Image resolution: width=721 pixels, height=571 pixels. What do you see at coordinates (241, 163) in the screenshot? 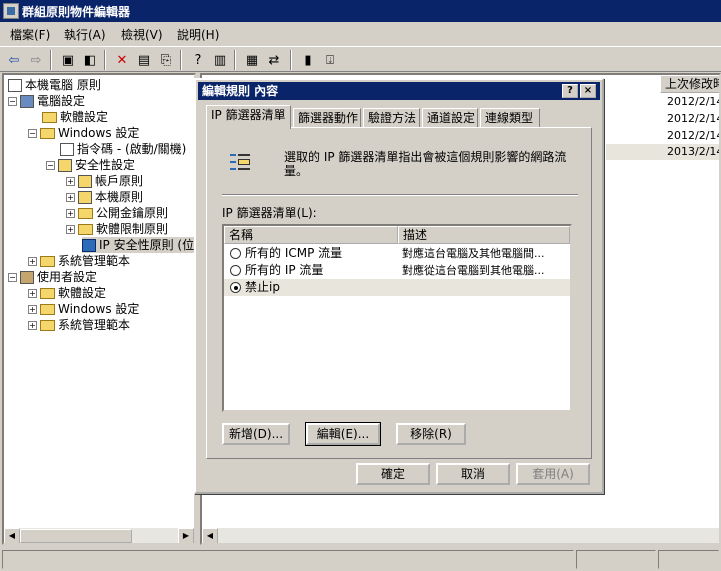
I see `filter-list-icon` at bounding box center [241, 163].